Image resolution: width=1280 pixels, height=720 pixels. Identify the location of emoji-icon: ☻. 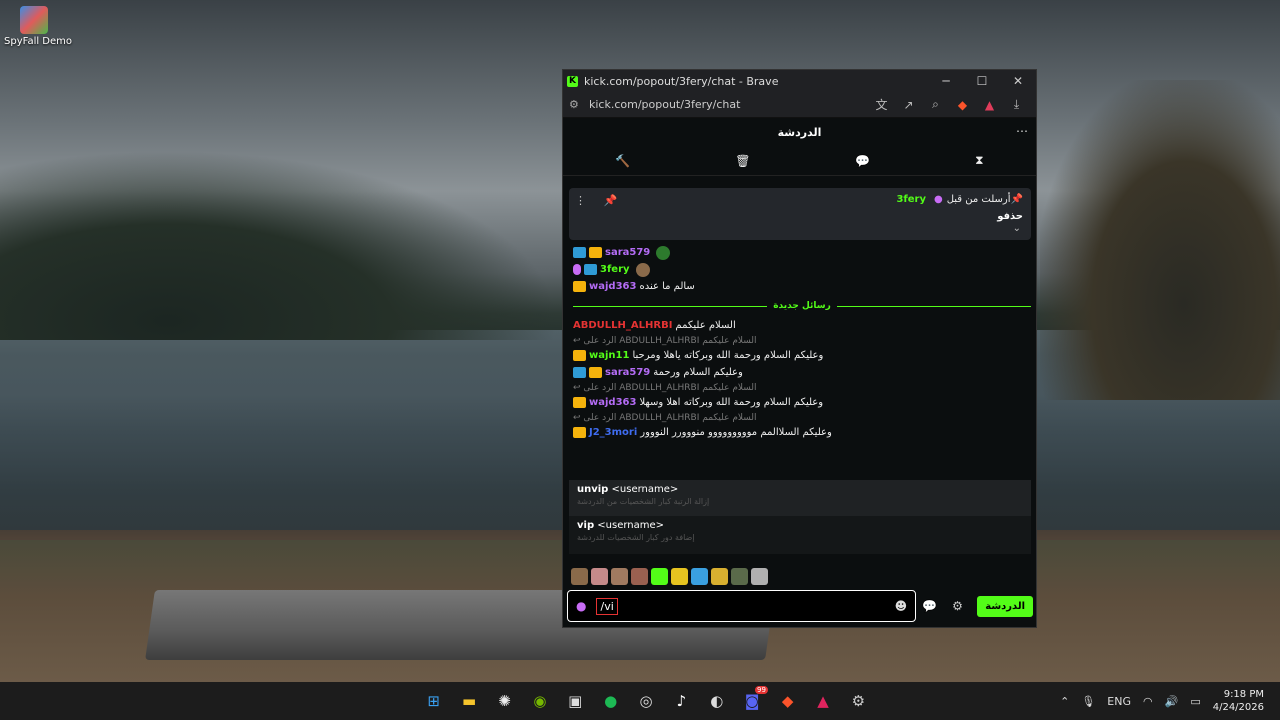
(901, 606).